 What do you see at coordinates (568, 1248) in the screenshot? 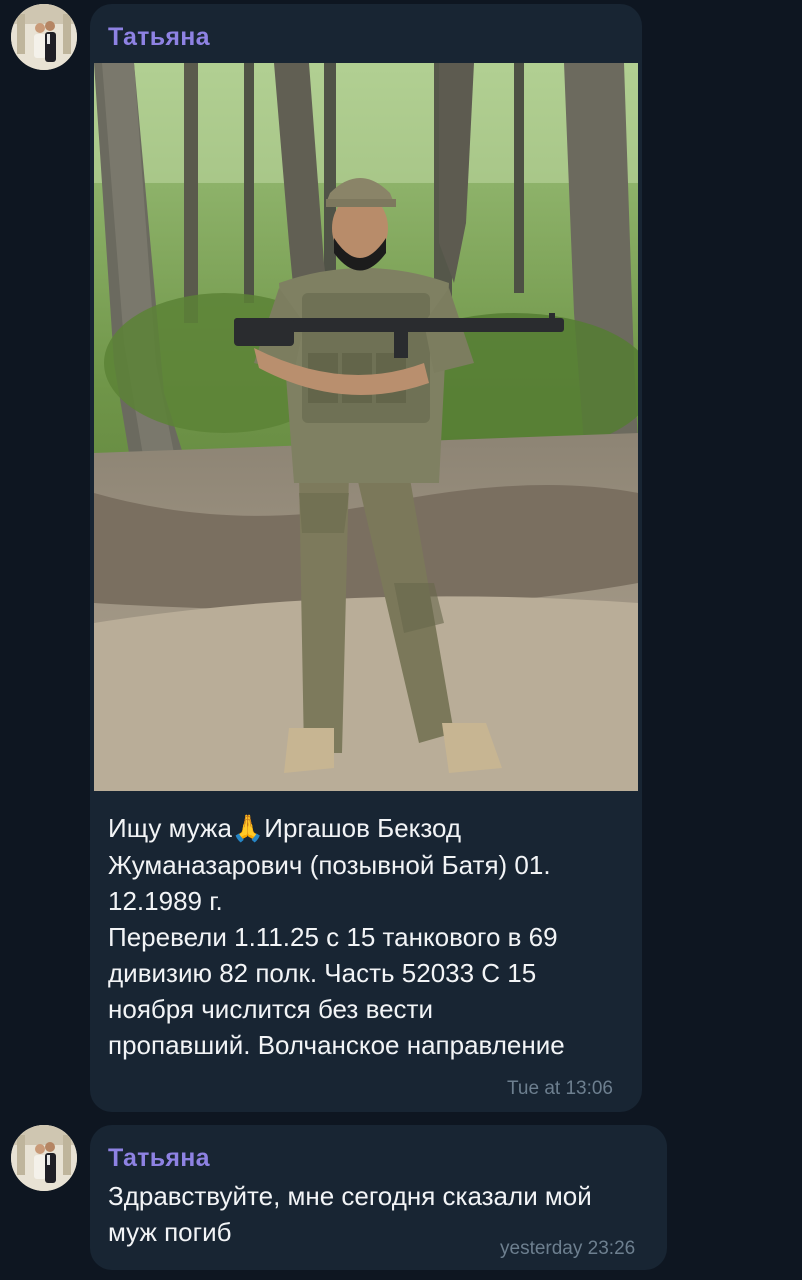
I see `message-timestamp: yesterday 23:26` at bounding box center [568, 1248].